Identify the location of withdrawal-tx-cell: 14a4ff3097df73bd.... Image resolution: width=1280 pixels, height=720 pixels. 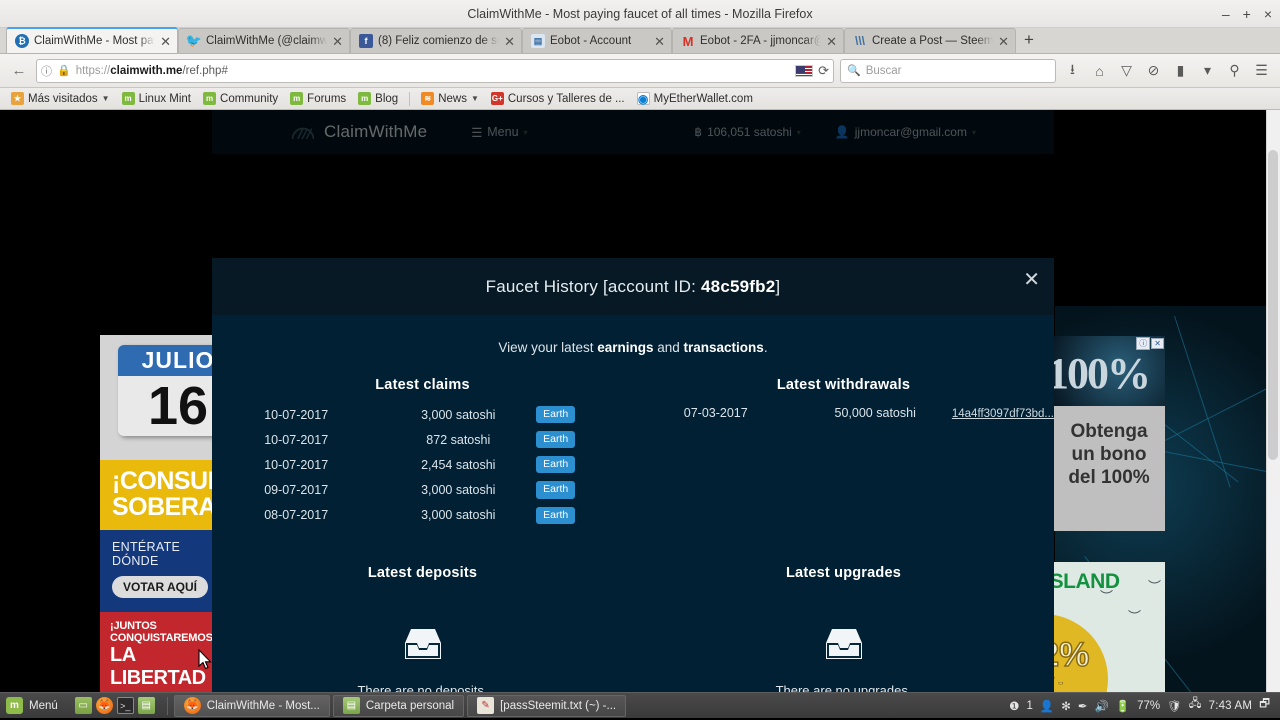
(1003, 413).